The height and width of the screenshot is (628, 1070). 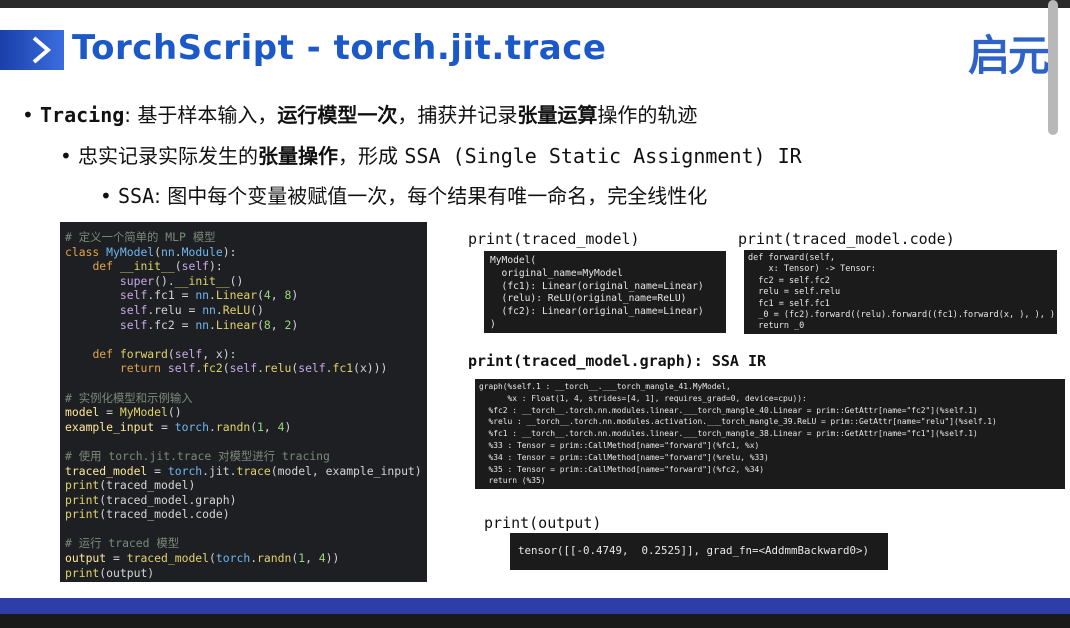 I want to click on chevron-right-icon, so click(x=42, y=50).